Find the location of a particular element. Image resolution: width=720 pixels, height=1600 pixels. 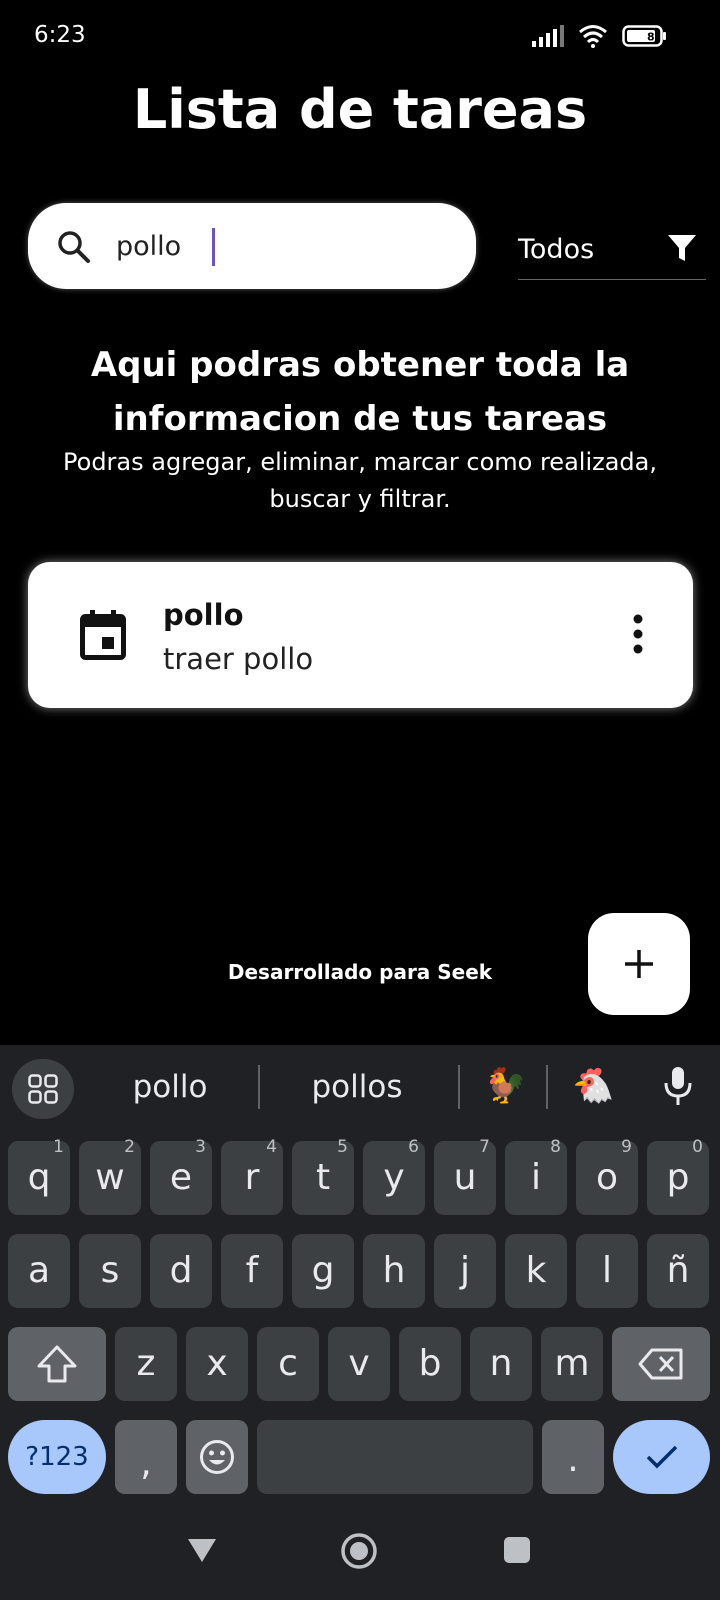

suggestion-1: pollo is located at coordinates (170, 1087).